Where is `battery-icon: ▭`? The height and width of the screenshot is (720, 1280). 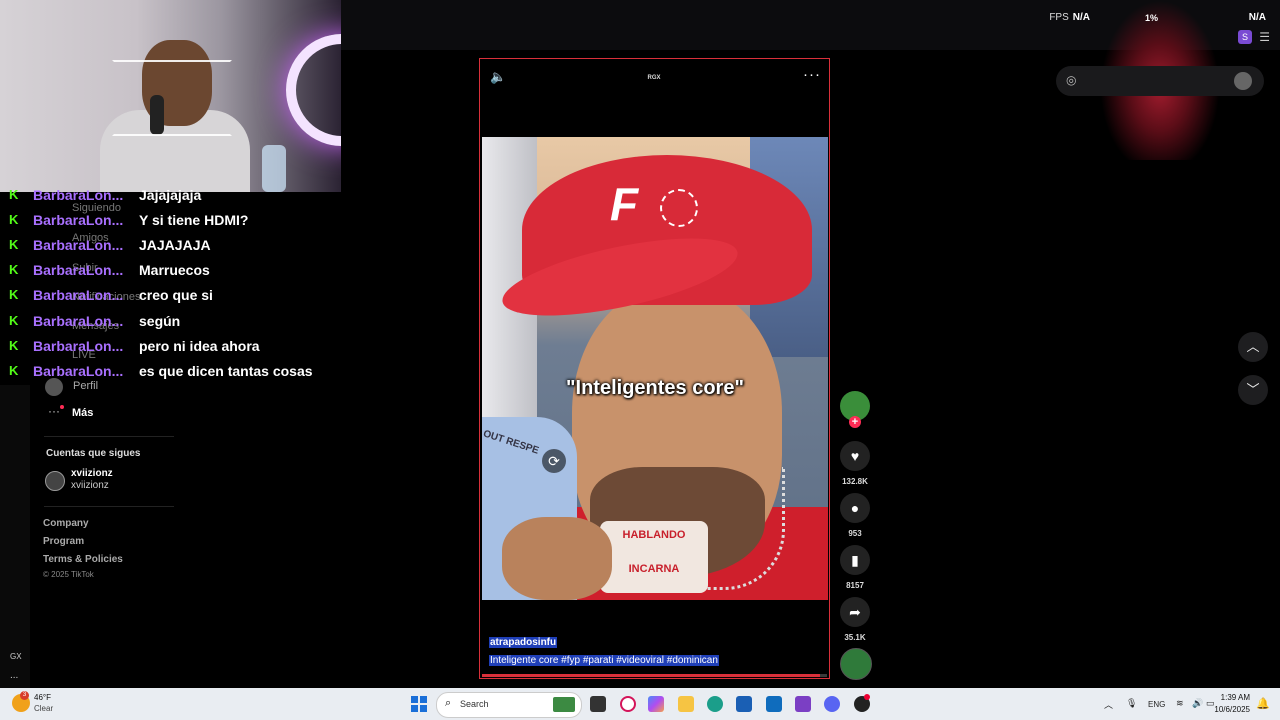 battery-icon: ▭ is located at coordinates (1210, 703).